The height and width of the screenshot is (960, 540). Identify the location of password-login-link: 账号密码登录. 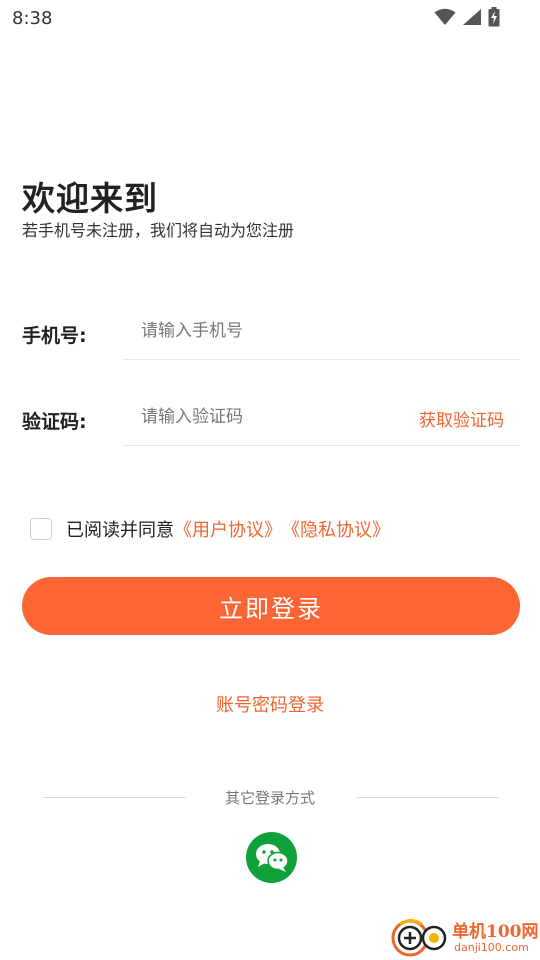
(270, 705).